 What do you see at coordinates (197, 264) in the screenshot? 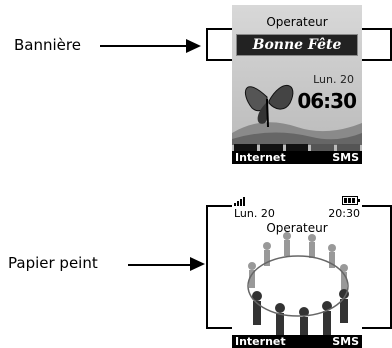
I see `wallpaper-arrowhead` at bounding box center [197, 264].